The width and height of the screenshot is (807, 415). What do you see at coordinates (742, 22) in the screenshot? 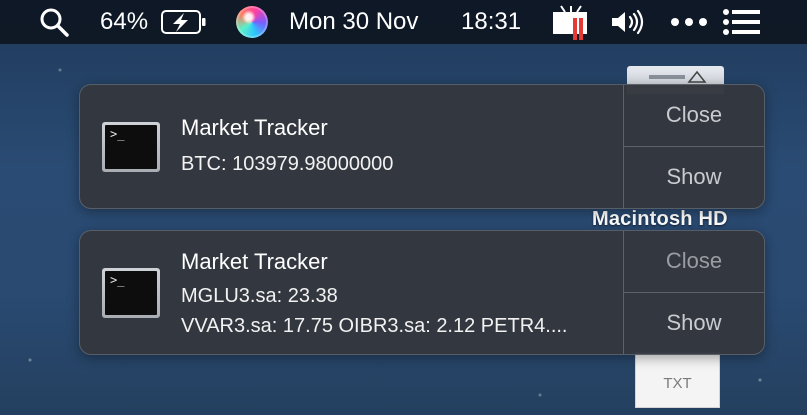
I see `notification-center-icon` at bounding box center [742, 22].